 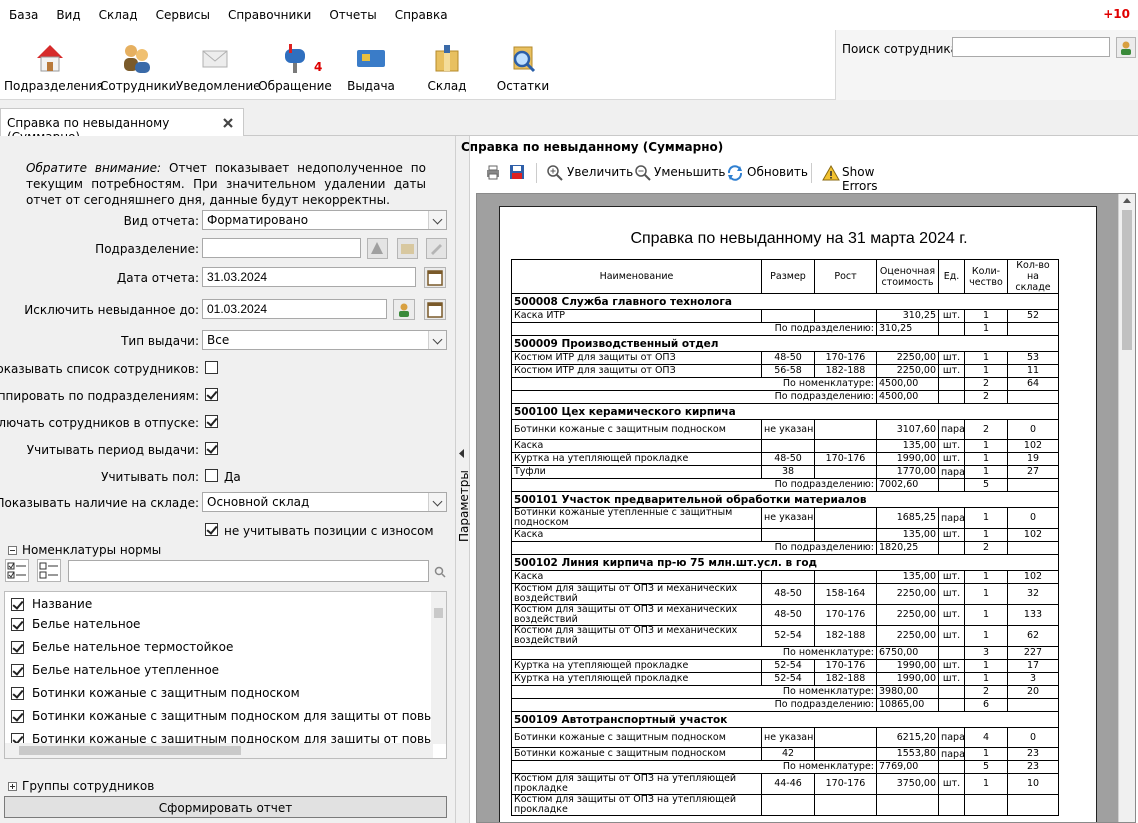 What do you see at coordinates (211, 421) in the screenshot?
I see `vacation-checkbox` at bounding box center [211, 421].